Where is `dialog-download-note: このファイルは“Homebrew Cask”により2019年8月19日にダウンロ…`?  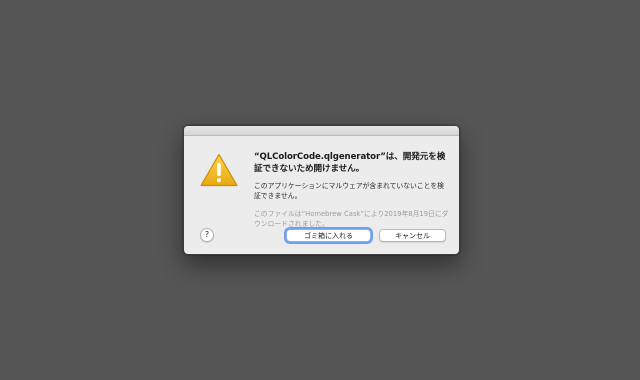 dialog-download-note: このファイルは“Homebrew Cask”により2019年8月19日にダウンロ… is located at coordinates (351, 219).